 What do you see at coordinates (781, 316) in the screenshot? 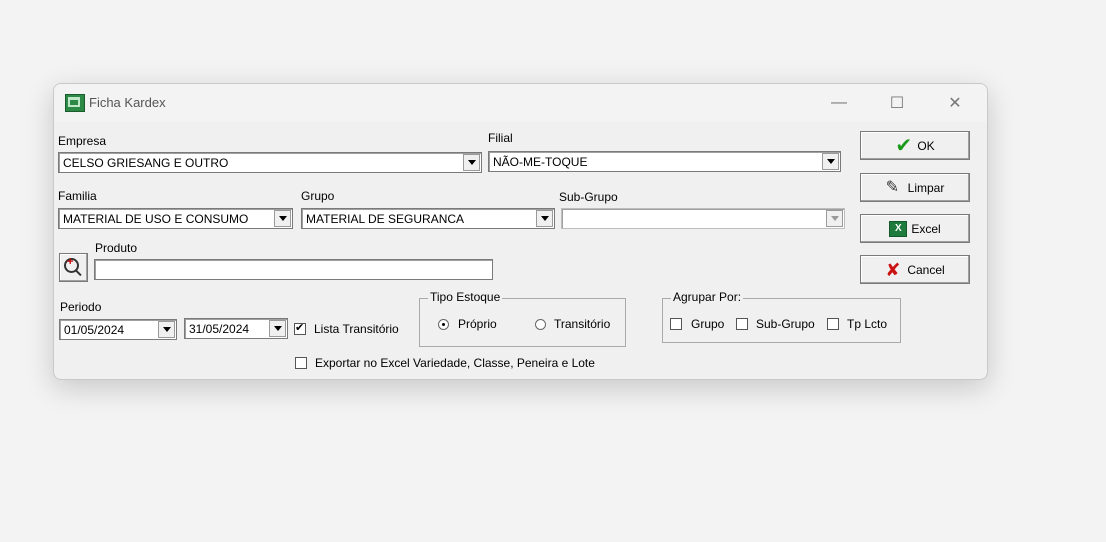
I see `agrupar-por-group: Agrupar Por: Grupo Sub-Grupo Tp Lcto` at bounding box center [781, 316].